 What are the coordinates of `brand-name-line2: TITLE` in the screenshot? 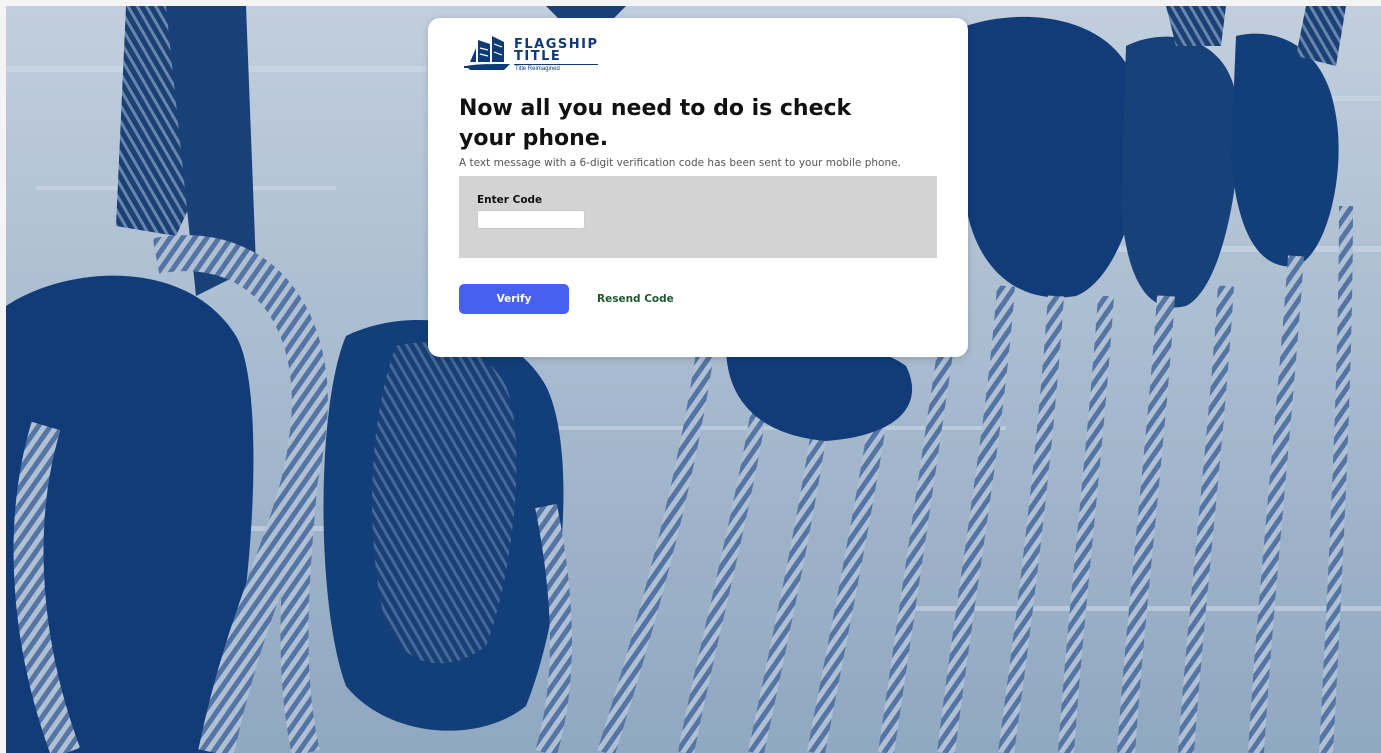 It's located at (538, 56).